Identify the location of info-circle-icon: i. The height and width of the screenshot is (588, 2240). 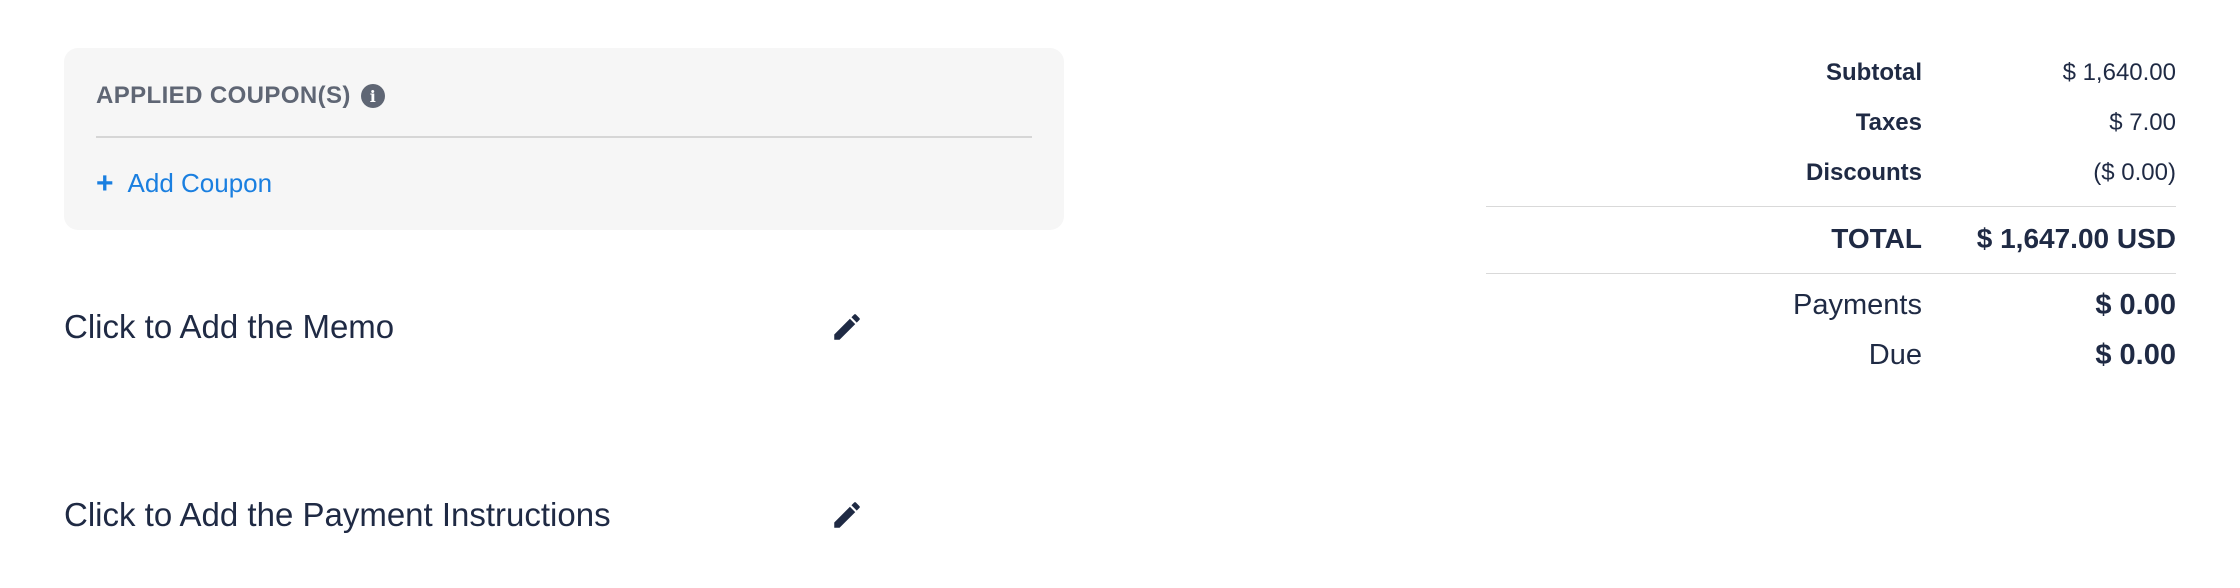
(372, 96).